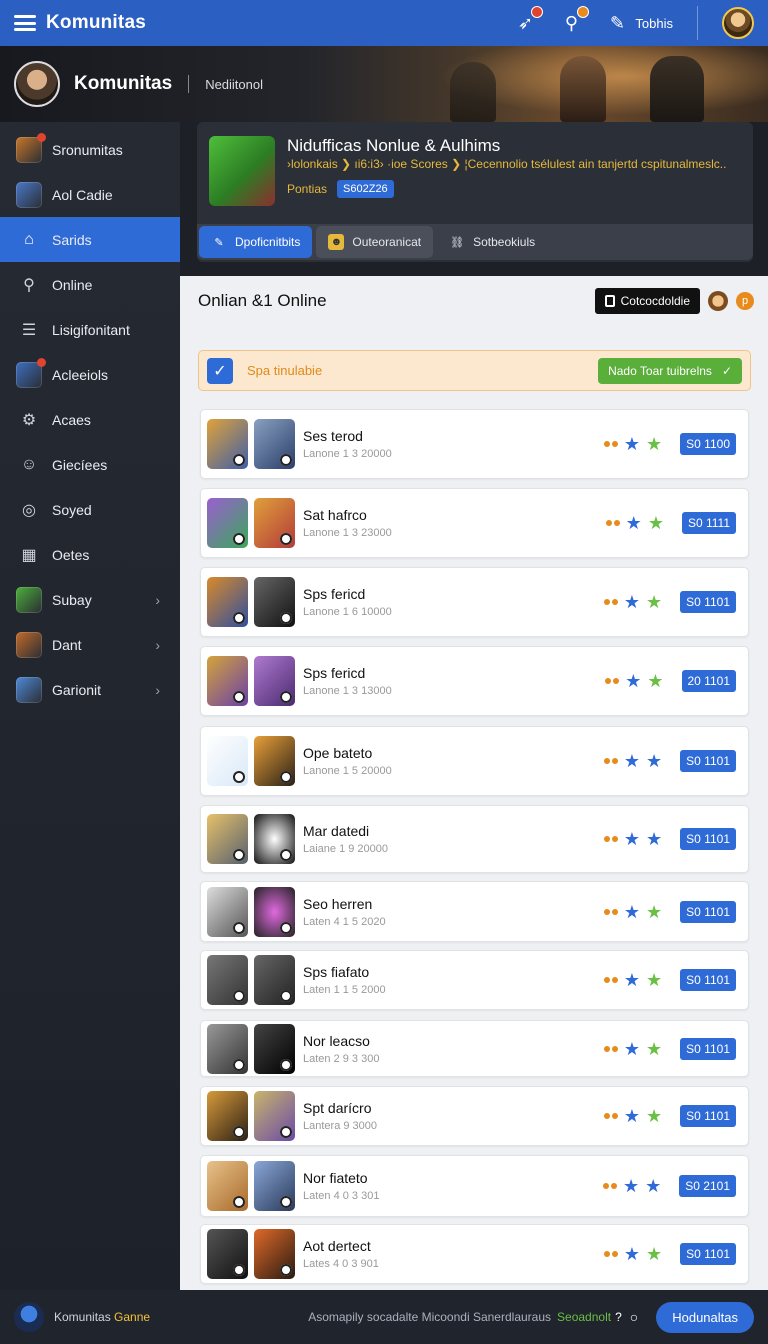  Describe the element at coordinates (90, 599) in the screenshot. I see `sidebar-item: Subay ›` at that location.